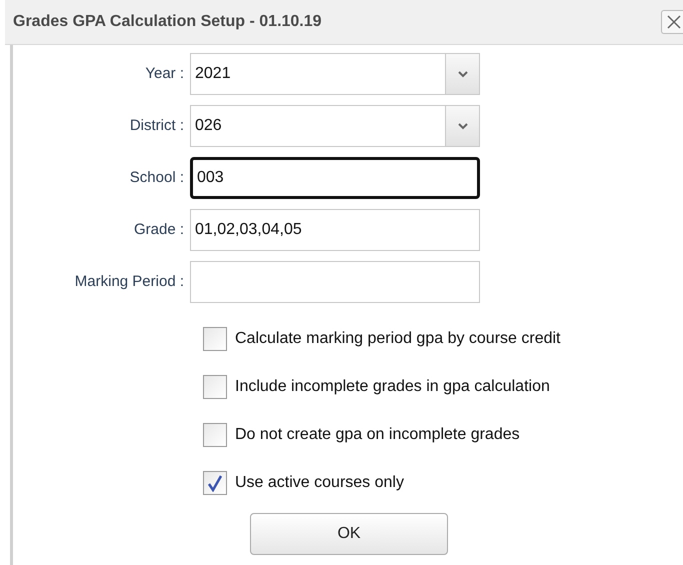 The image size is (683, 565). I want to click on input-field: 003, so click(335, 178).